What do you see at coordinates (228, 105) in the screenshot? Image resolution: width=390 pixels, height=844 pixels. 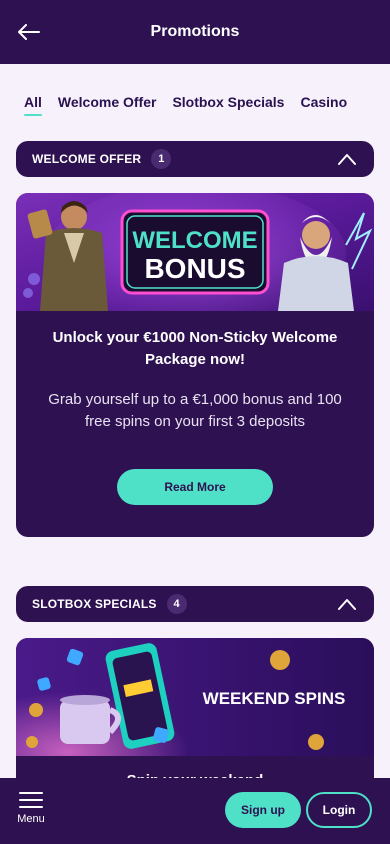 I see `tab-slotbox-specials: Slotbox Specials` at bounding box center [228, 105].